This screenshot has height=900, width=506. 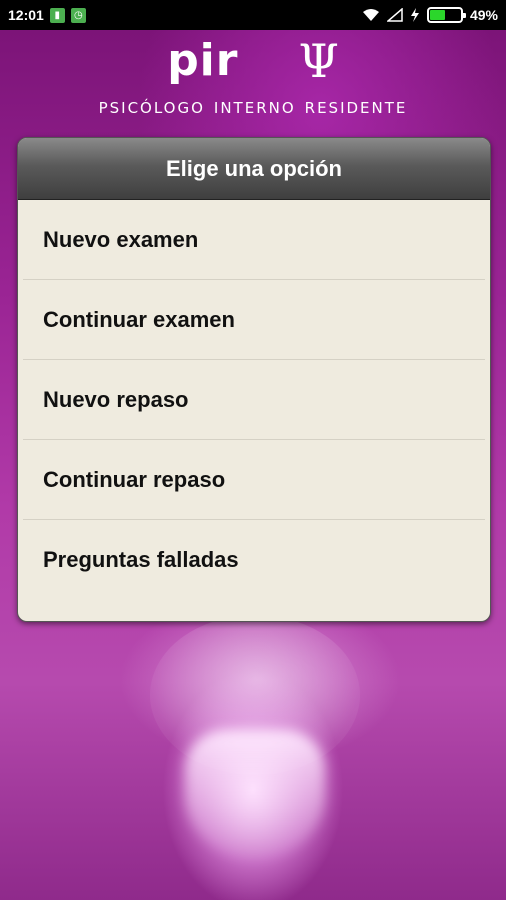 What do you see at coordinates (253, 77) in the screenshot?
I see `app-logo: pir Ψ psicólogo interno residente` at bounding box center [253, 77].